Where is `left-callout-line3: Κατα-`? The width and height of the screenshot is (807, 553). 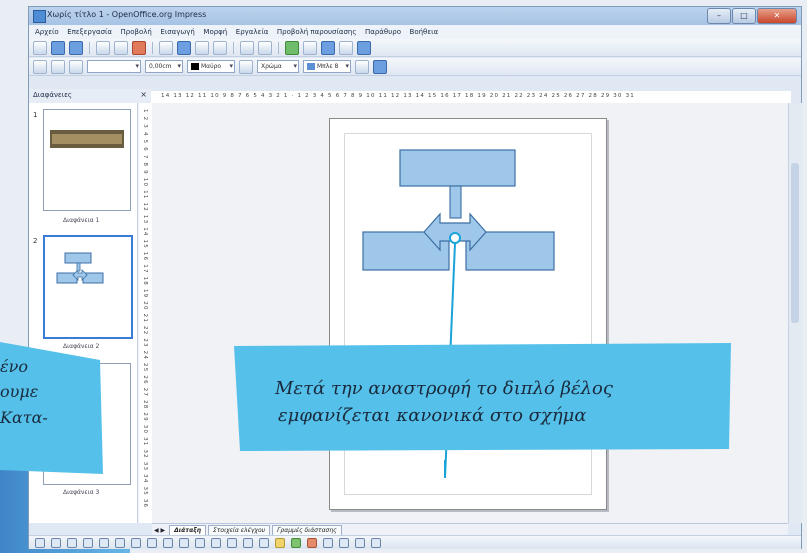 left-callout-line3: Κατα- is located at coordinates (24, 417).